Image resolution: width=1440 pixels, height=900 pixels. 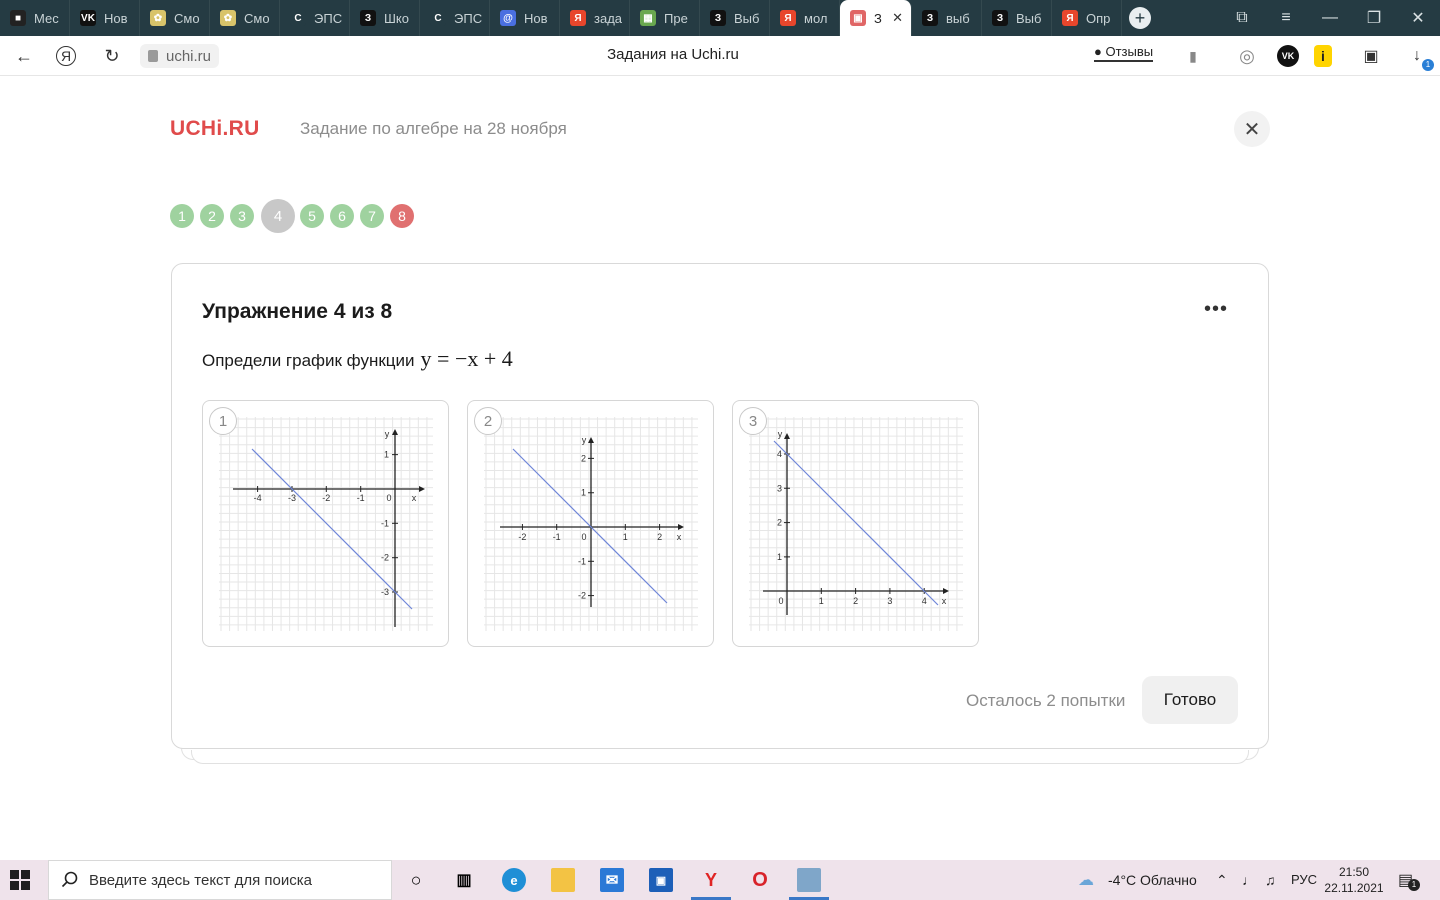 What do you see at coordinates (1190, 700) in the screenshot?
I see `done-button: Готово` at bounding box center [1190, 700].